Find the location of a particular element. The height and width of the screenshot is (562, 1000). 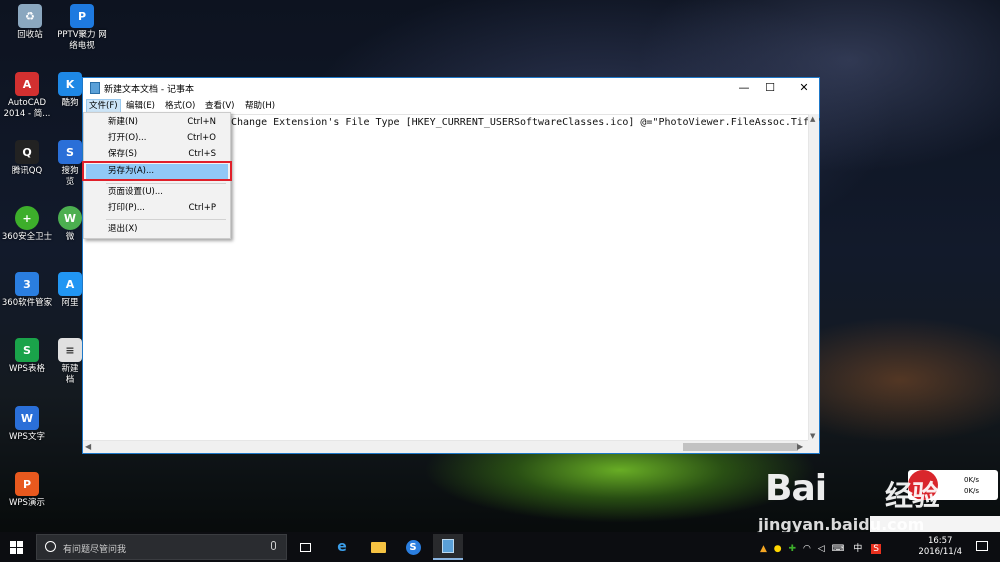

wps-presentation-glyph: P is located at coordinates (27, 484).